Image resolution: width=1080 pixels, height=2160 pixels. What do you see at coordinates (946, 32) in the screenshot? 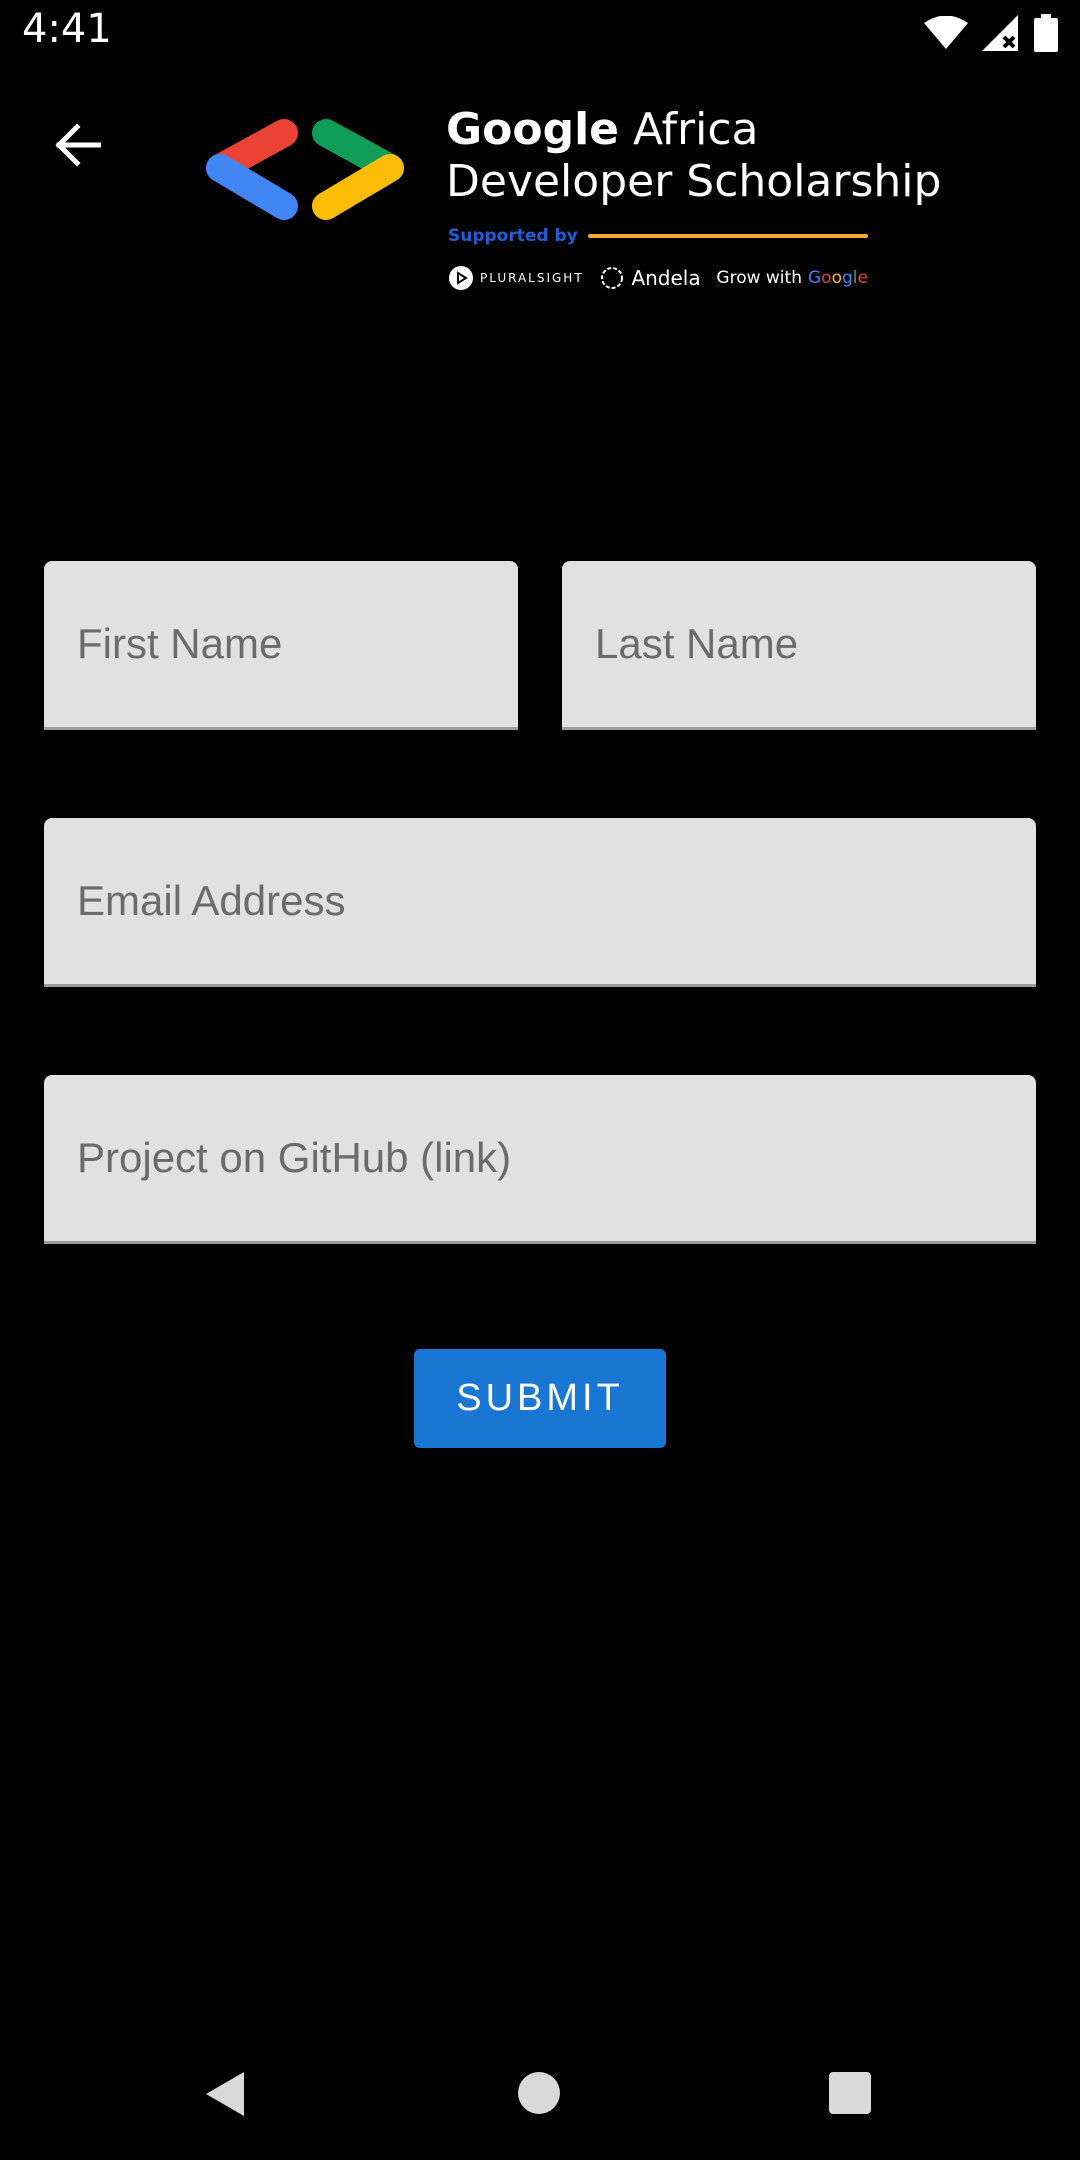
I see `wifi-icon` at bounding box center [946, 32].